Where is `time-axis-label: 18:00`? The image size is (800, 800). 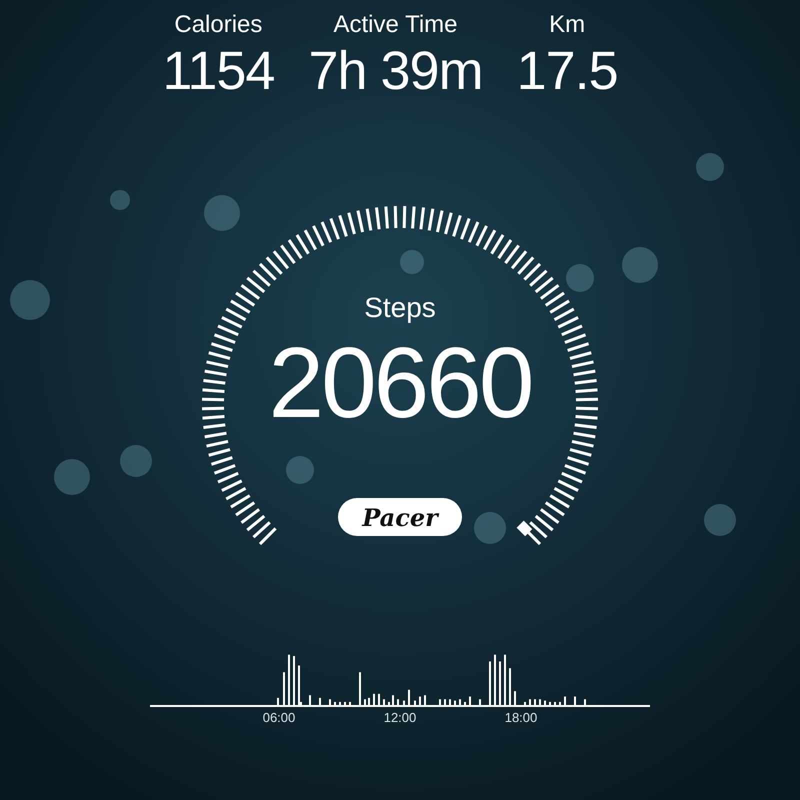 time-axis-label: 18:00 is located at coordinates (521, 717).